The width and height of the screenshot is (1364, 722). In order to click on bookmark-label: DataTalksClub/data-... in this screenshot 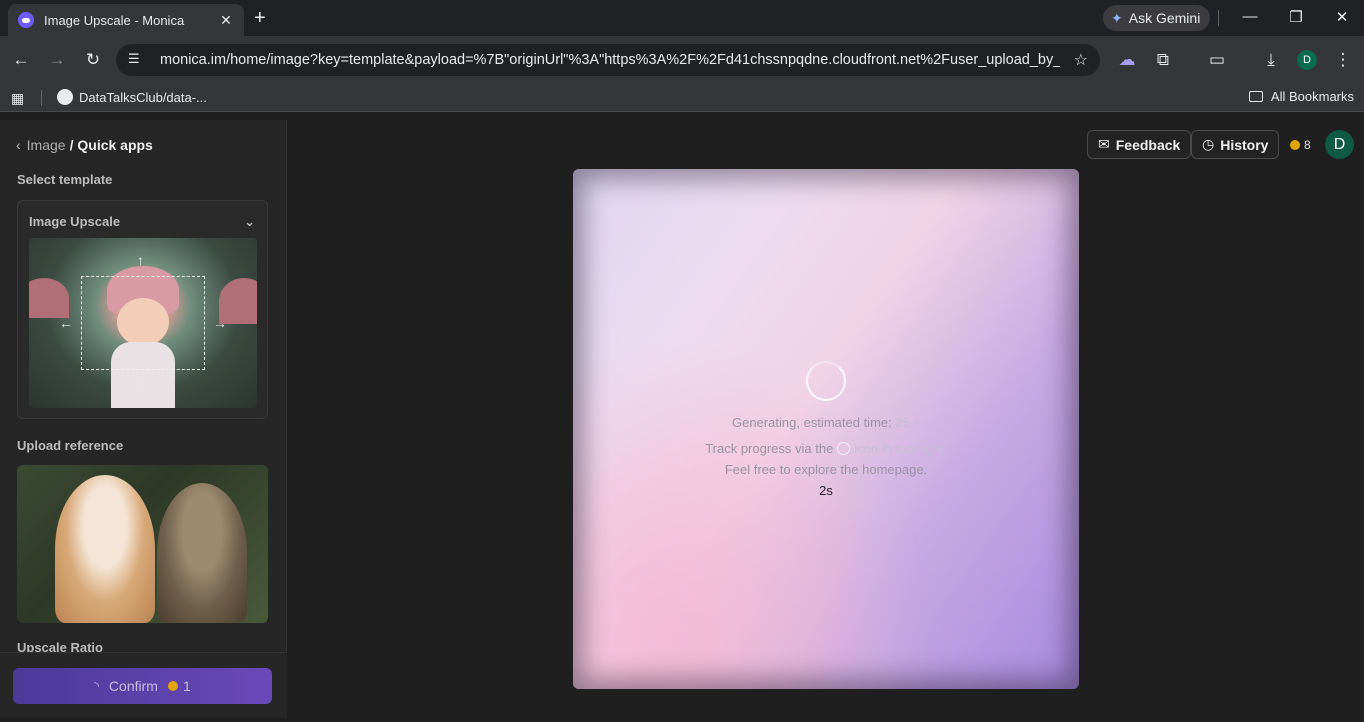, I will do `click(143, 97)`.